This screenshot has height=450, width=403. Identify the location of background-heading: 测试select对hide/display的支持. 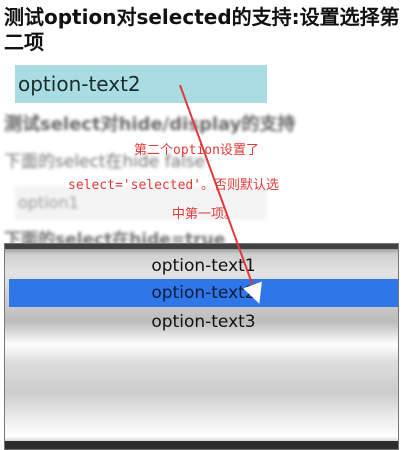
(150, 124).